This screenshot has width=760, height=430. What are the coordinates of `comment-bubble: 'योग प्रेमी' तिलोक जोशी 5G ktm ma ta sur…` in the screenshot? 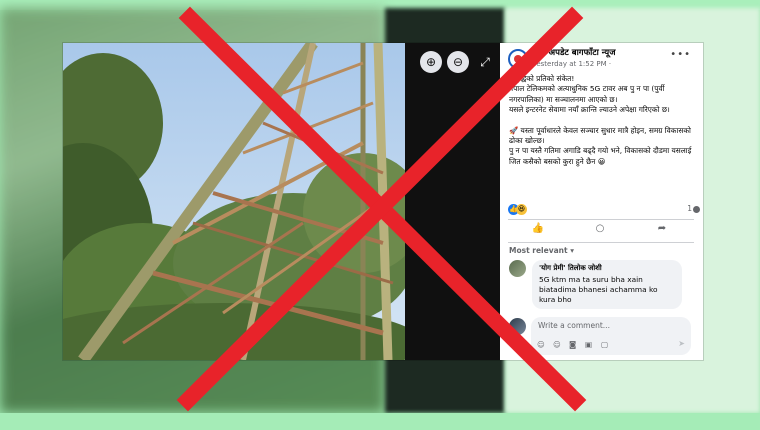 It's located at (607, 284).